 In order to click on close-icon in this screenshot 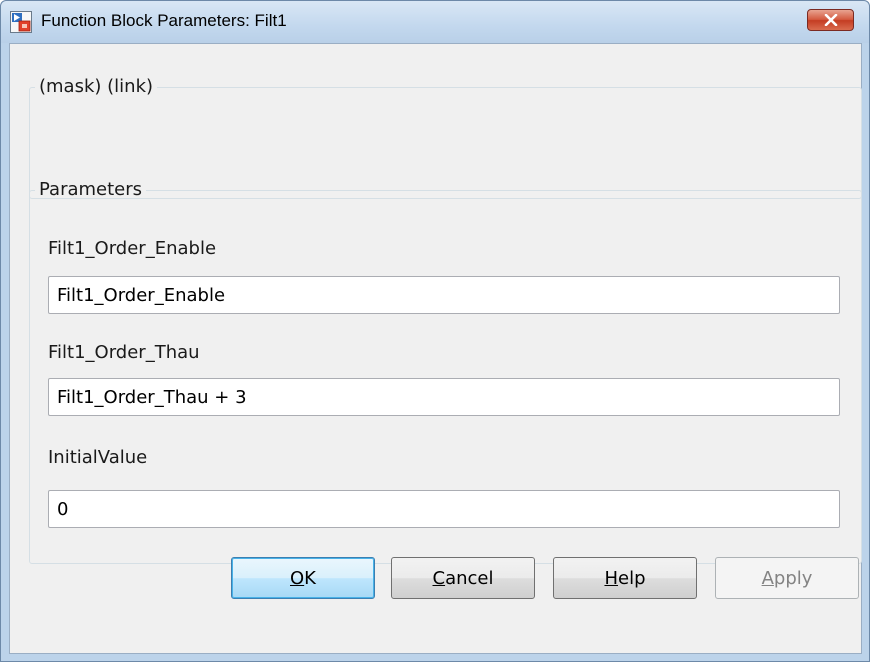, I will do `click(831, 20)`.